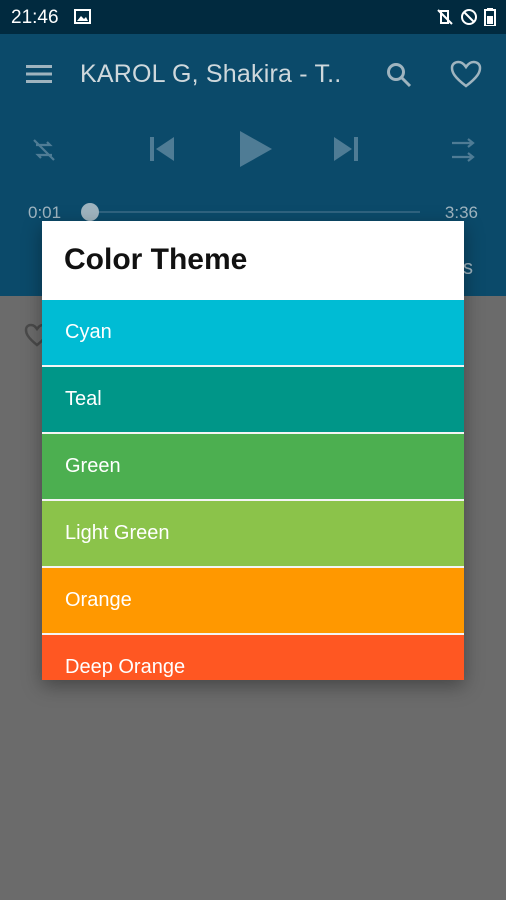  I want to click on song-title: KAROL G, Shakira - T.., so click(211, 74).